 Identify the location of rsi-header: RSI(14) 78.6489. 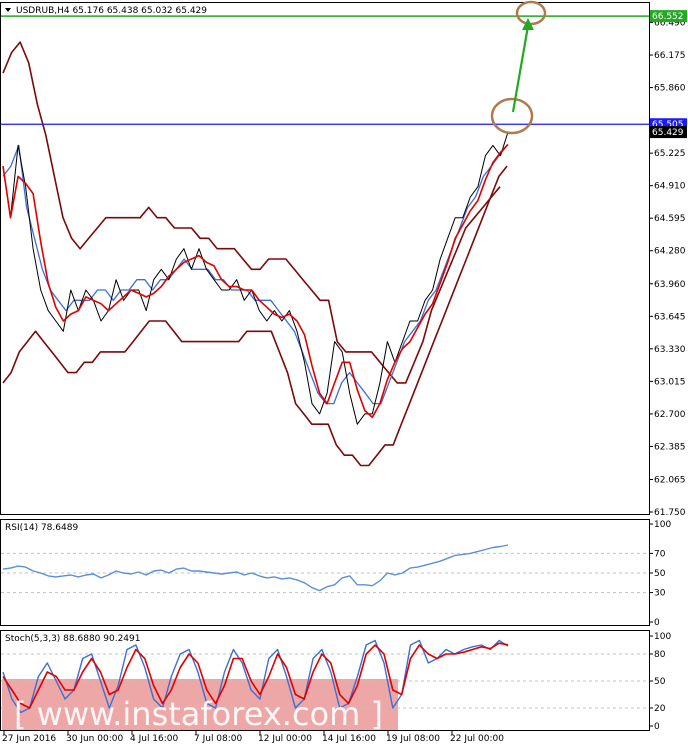
(41, 528).